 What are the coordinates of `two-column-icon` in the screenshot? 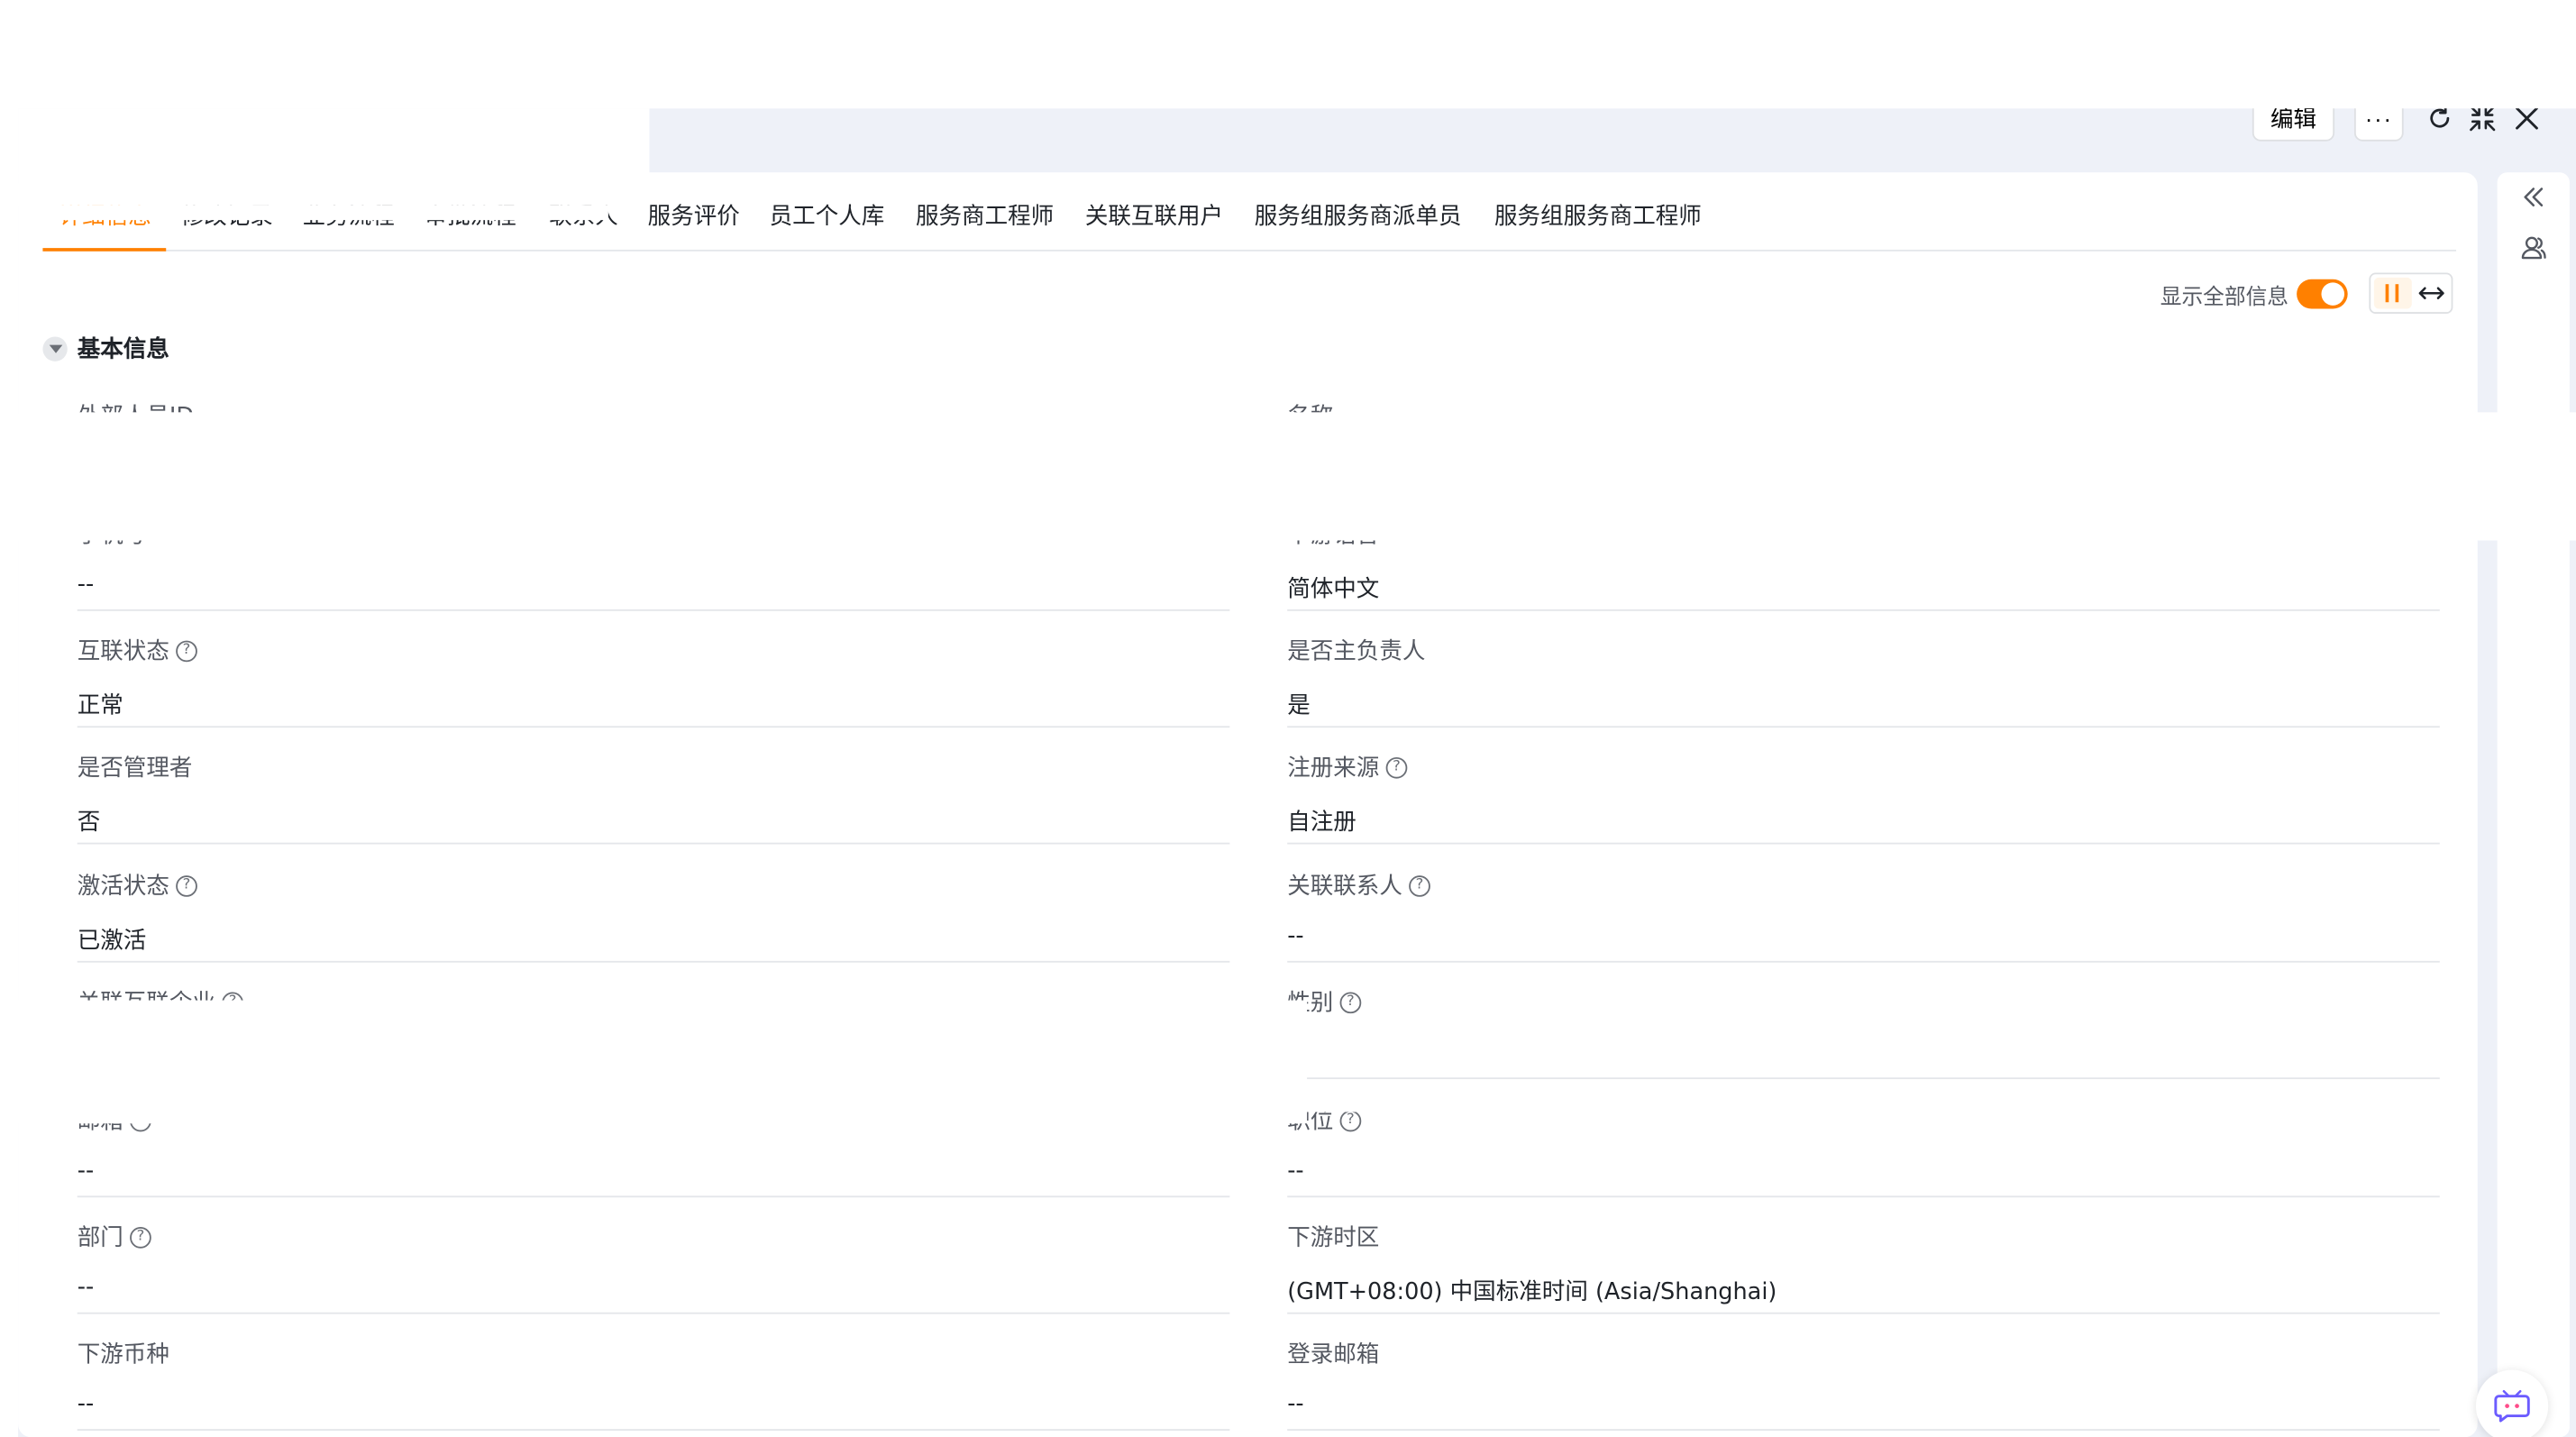 It's located at (2392, 293).